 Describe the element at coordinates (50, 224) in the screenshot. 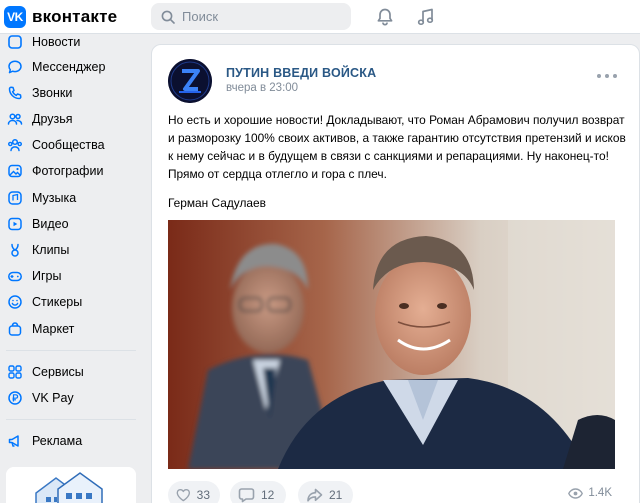

I see `sidebar-item-label: Видео` at that location.